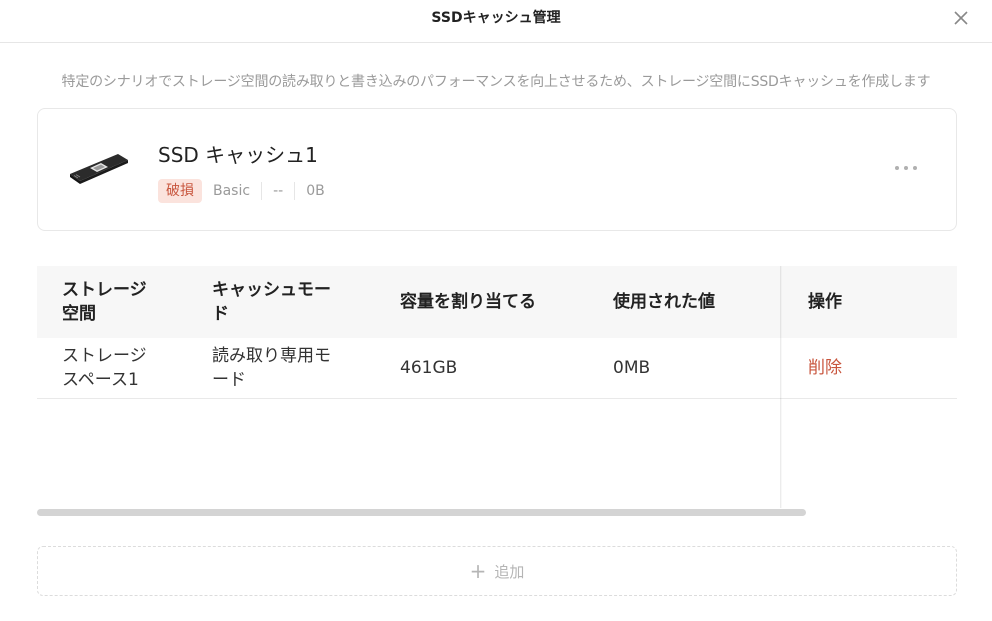  Describe the element at coordinates (664, 302) in the screenshot. I see `column-header-used: 使用された値` at that location.